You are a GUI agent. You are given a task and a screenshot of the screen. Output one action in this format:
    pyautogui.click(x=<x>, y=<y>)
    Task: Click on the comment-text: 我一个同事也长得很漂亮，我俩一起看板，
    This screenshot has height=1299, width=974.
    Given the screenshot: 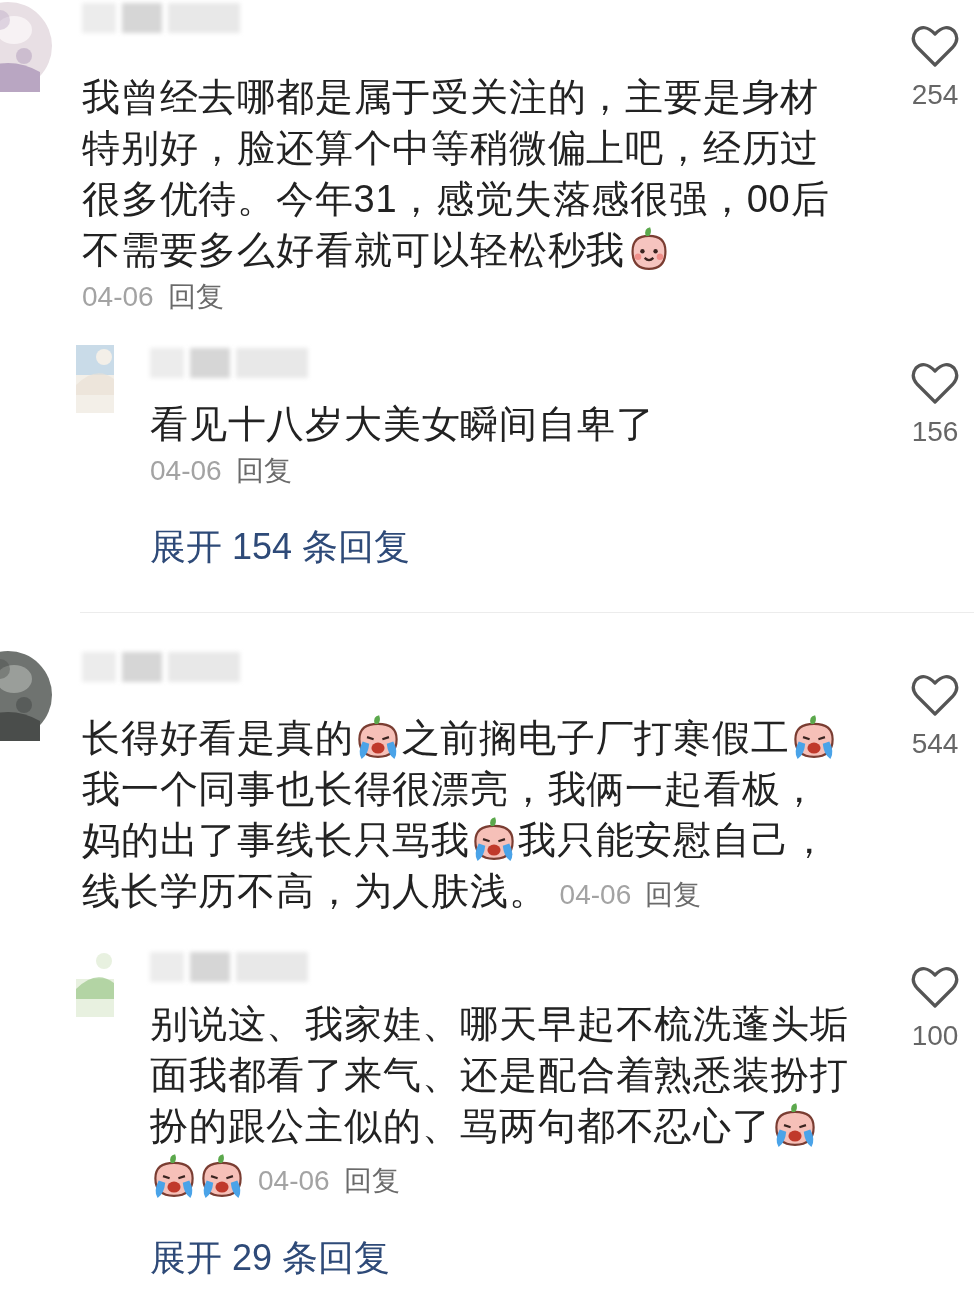 What is the action you would take?
    pyautogui.click(x=451, y=789)
    